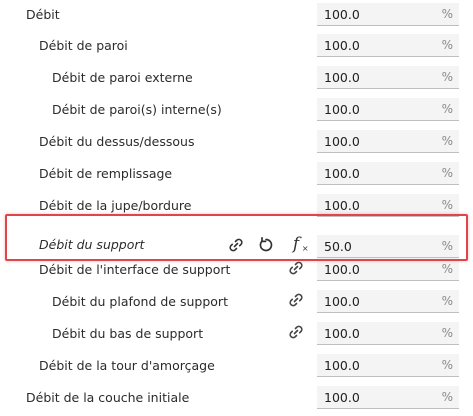 The height and width of the screenshot is (416, 473). Describe the element at coordinates (106, 173) in the screenshot. I see `setting-label: Débit de remplissage` at that location.